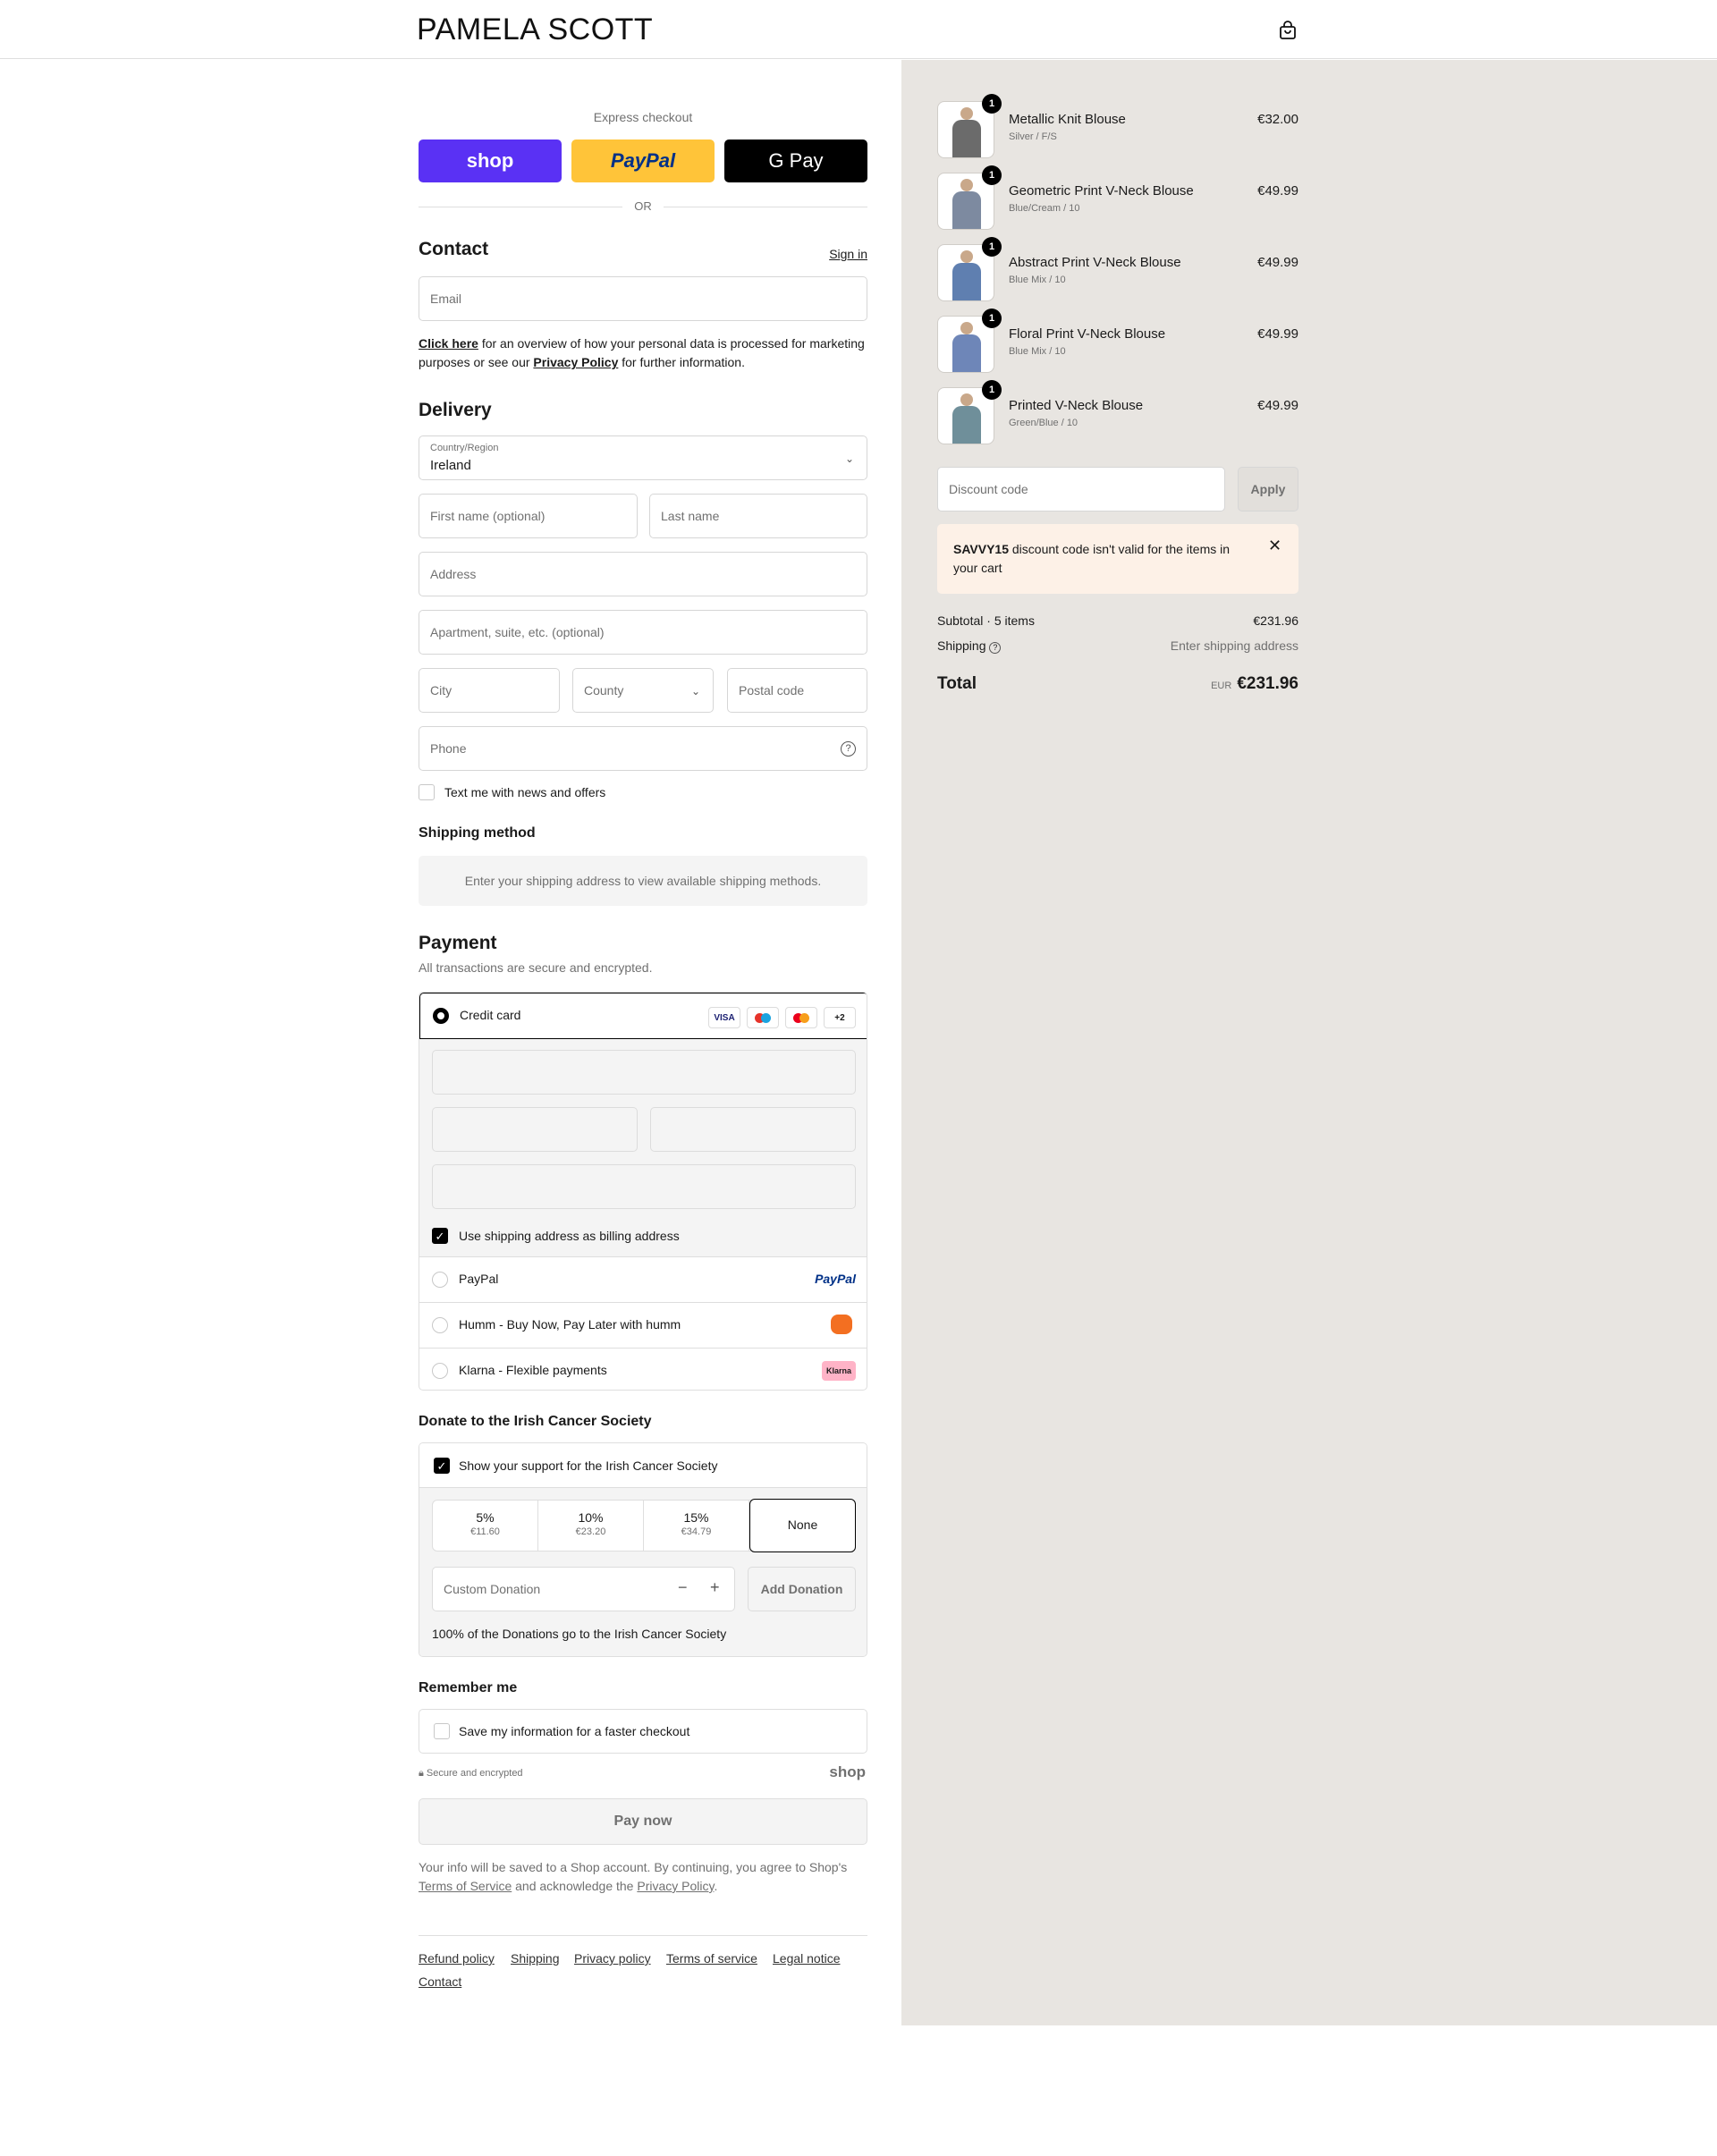  What do you see at coordinates (643, 749) in the screenshot?
I see `phone-field: Phone ?` at bounding box center [643, 749].